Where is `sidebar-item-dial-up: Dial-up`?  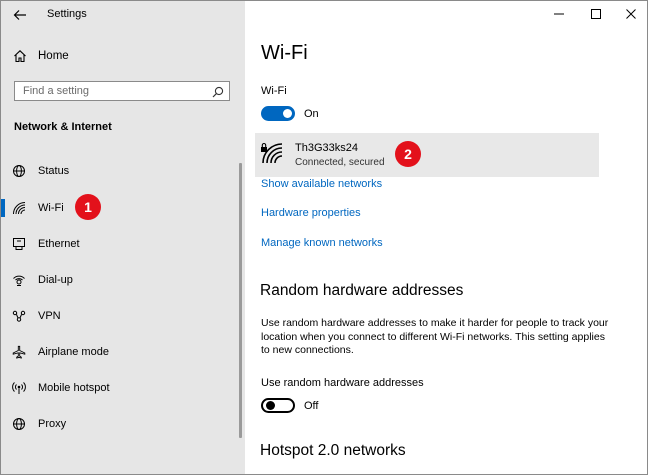
sidebar-item-dial-up: Dial-up is located at coordinates (120, 280).